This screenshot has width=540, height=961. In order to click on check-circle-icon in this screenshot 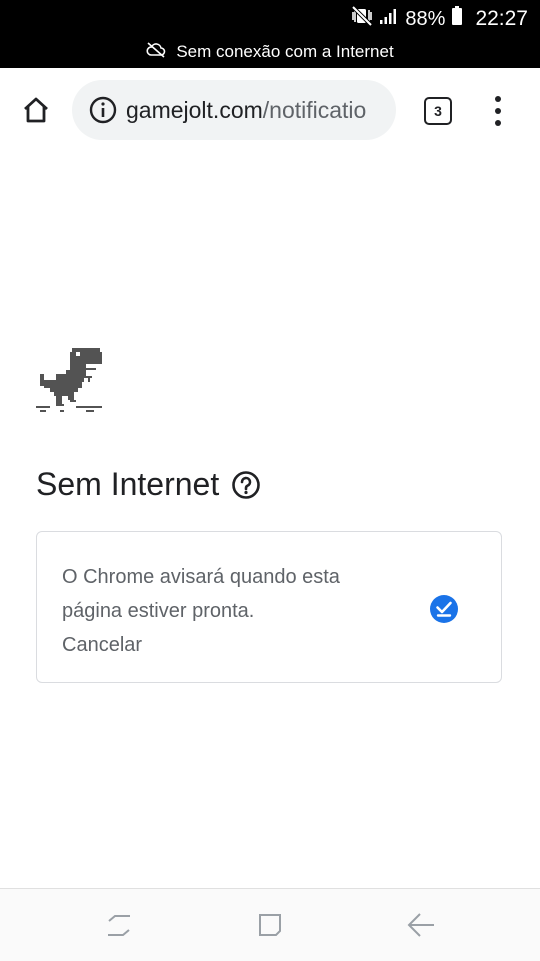, I will do `click(444, 609)`.